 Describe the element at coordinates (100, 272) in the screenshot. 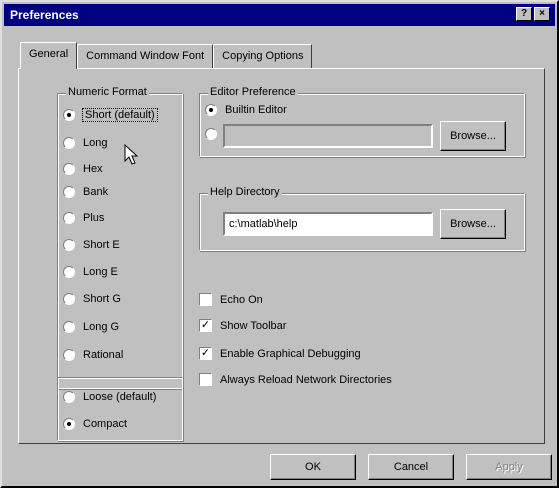

I see `radio-label: Long E` at that location.